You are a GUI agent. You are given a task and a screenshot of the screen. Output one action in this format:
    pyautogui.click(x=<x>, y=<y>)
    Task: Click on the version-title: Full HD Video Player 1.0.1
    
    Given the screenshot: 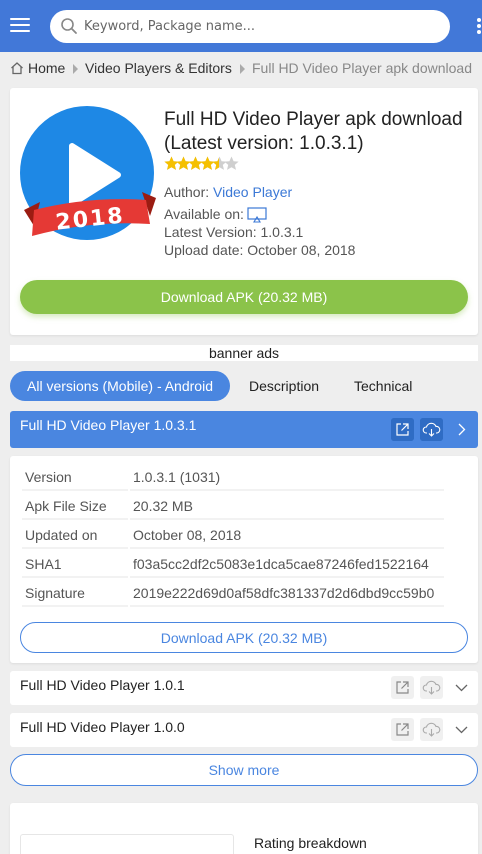 What is the action you would take?
    pyautogui.click(x=102, y=685)
    